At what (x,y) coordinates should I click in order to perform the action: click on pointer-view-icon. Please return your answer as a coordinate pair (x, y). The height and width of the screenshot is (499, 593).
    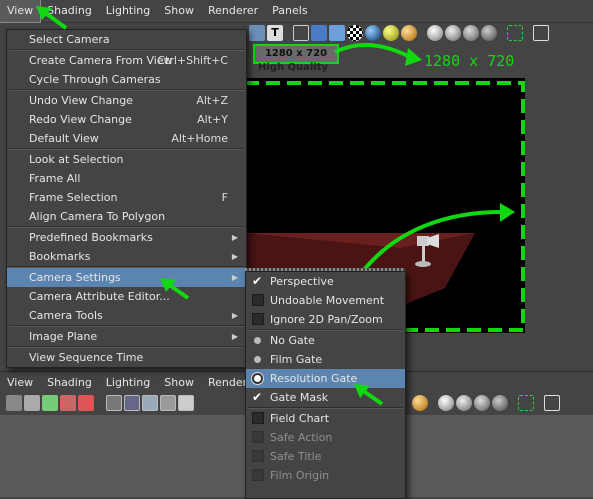
    Looking at the image, I should click on (52, 18).